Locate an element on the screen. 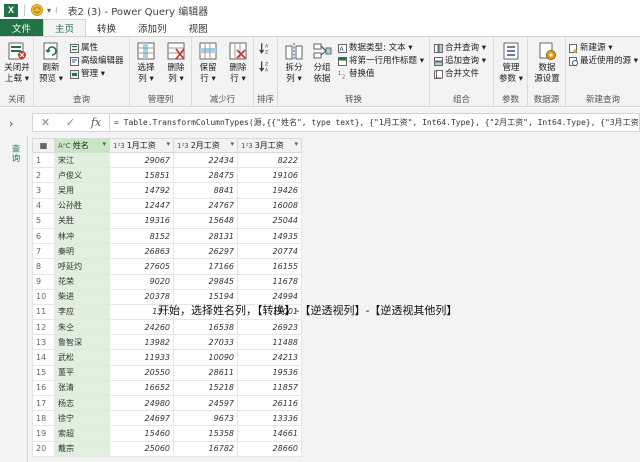 This screenshot has width=640, height=462. cell-feb-salary: 22434 is located at coordinates (205, 160).